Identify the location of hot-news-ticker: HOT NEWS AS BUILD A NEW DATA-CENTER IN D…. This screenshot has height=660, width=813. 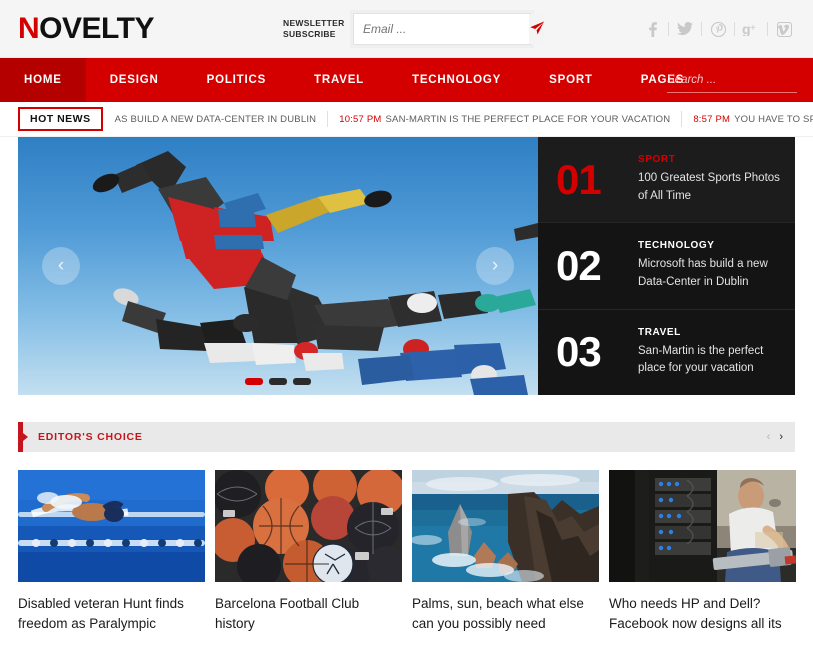
(406, 119).